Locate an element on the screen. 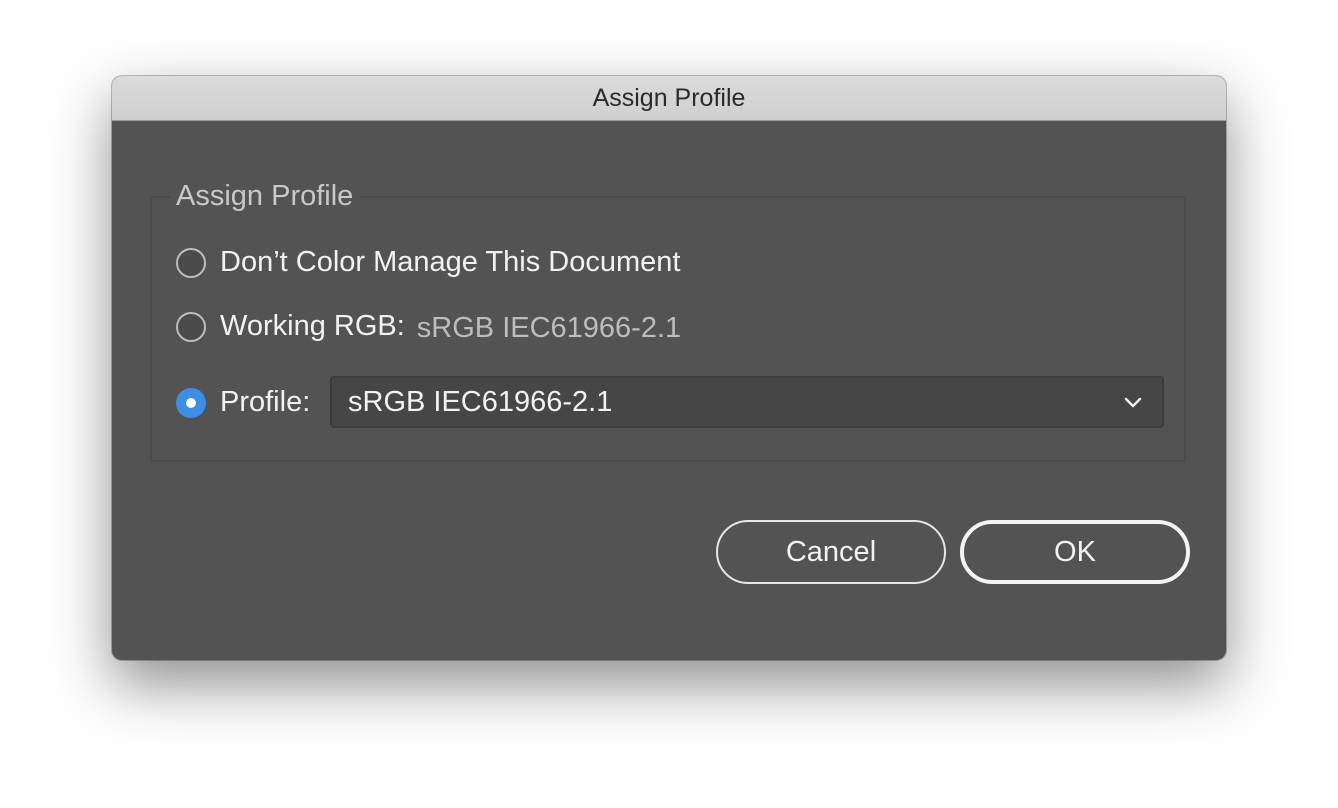 The width and height of the screenshot is (1338, 808). option-dont-color-manage-label: Don’t Color Manage This Document is located at coordinates (450, 262).